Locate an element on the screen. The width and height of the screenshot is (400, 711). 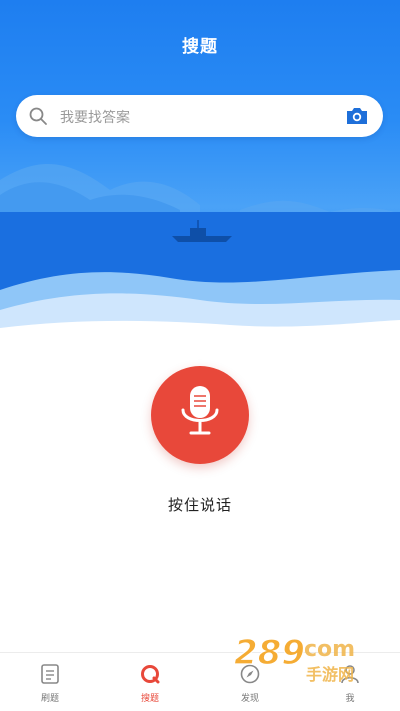
svg-text: 289 is located at coordinates (269, 653).